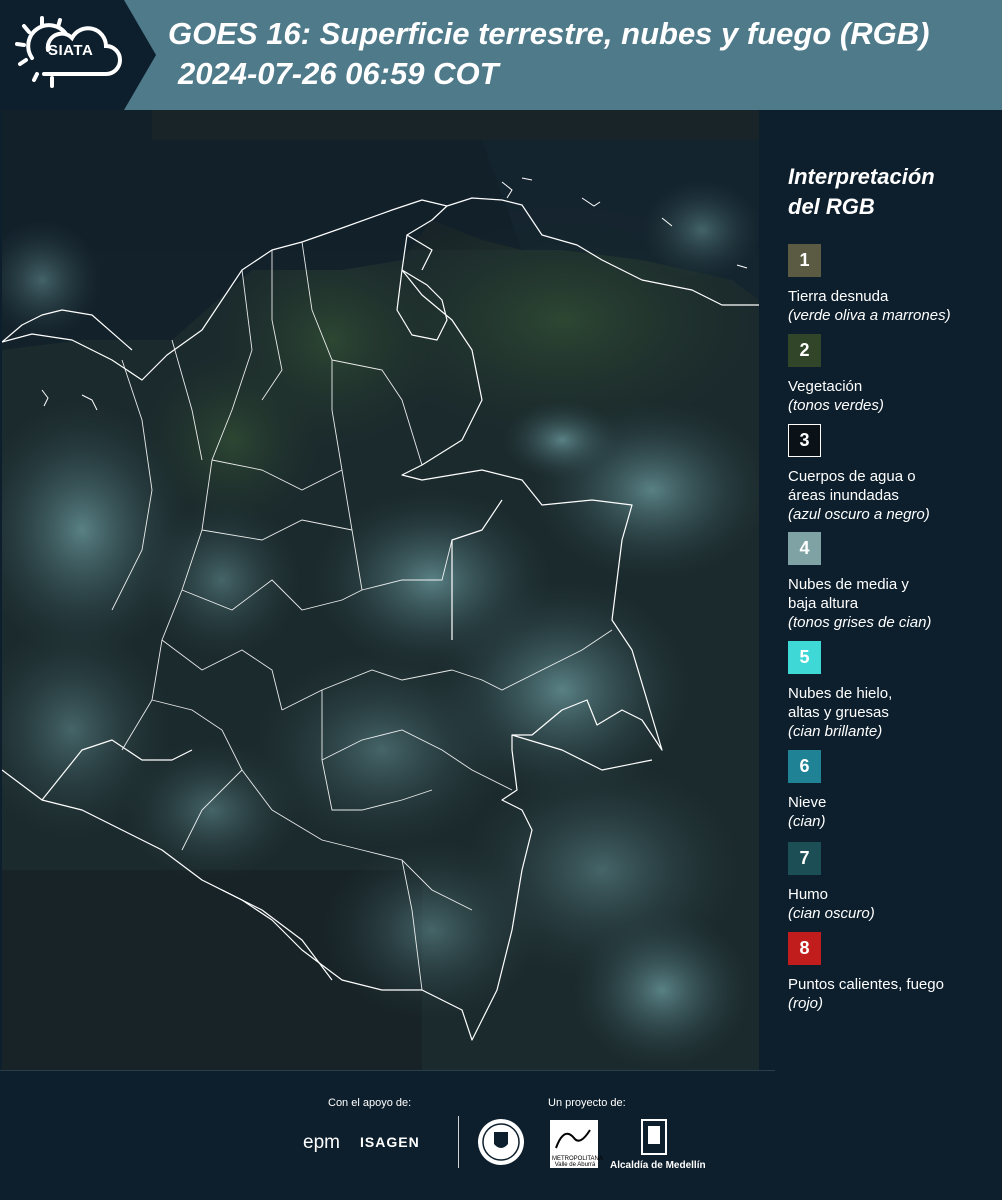 The height and width of the screenshot is (1200, 1002). Describe the element at coordinates (654, 1137) in the screenshot. I see `coat-of-arms-icon` at that location.